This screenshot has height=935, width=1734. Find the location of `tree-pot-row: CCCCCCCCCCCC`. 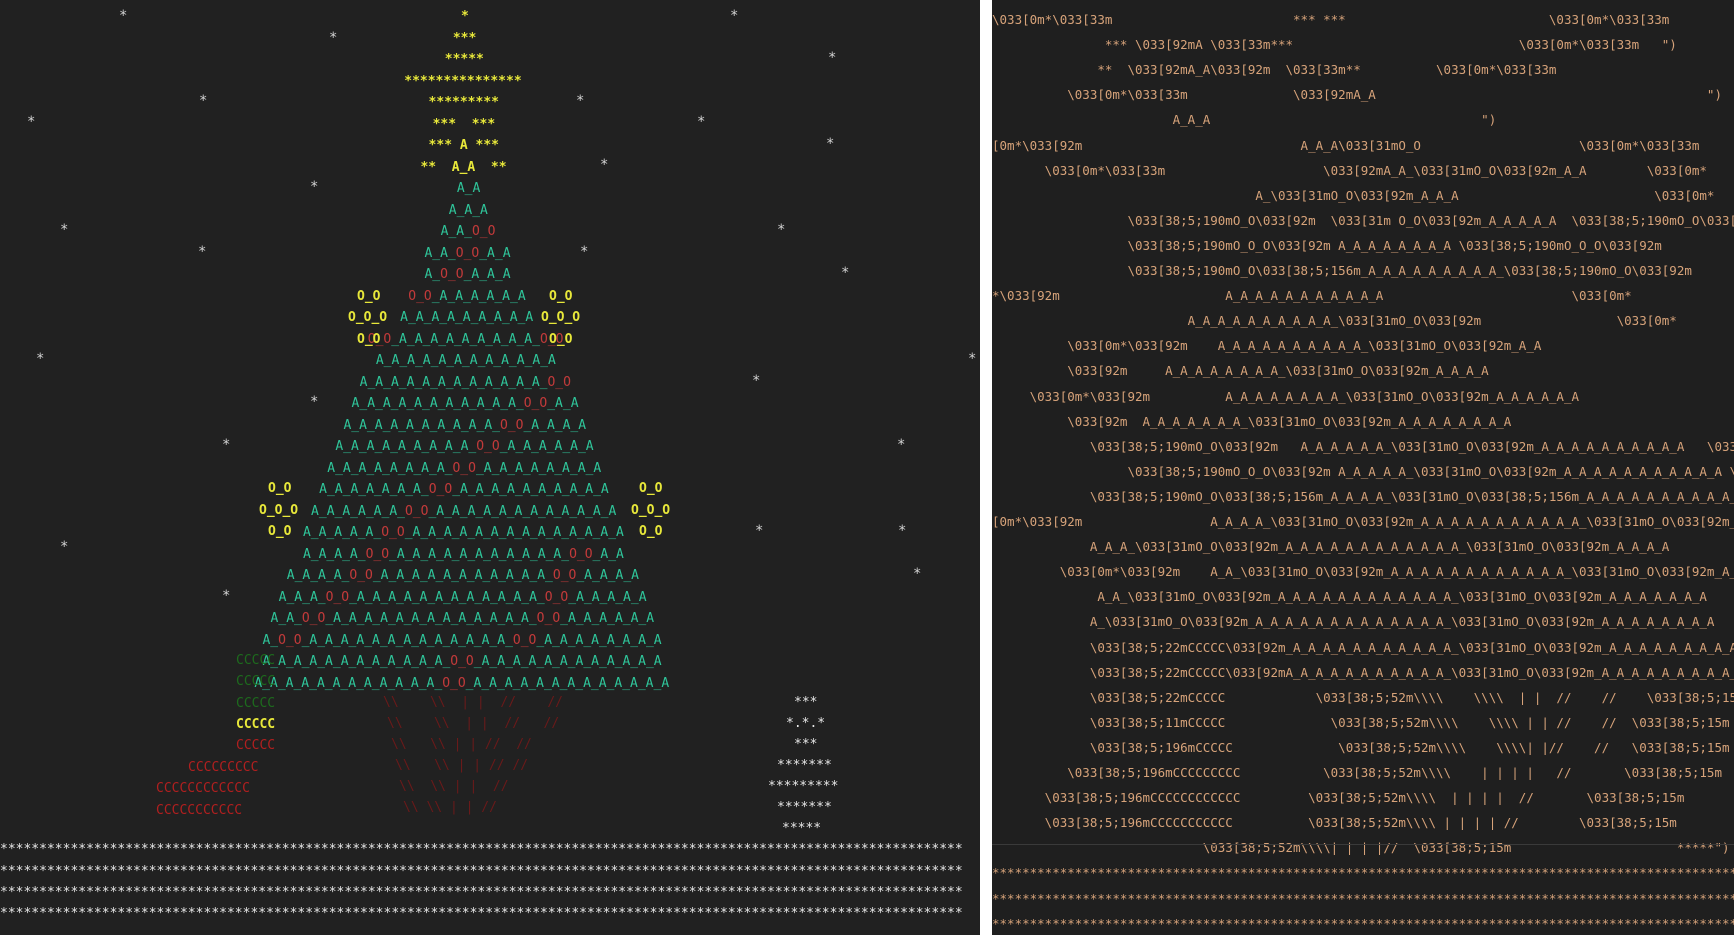

tree-pot-row: CCCCCCCCCCCC is located at coordinates (203, 788).